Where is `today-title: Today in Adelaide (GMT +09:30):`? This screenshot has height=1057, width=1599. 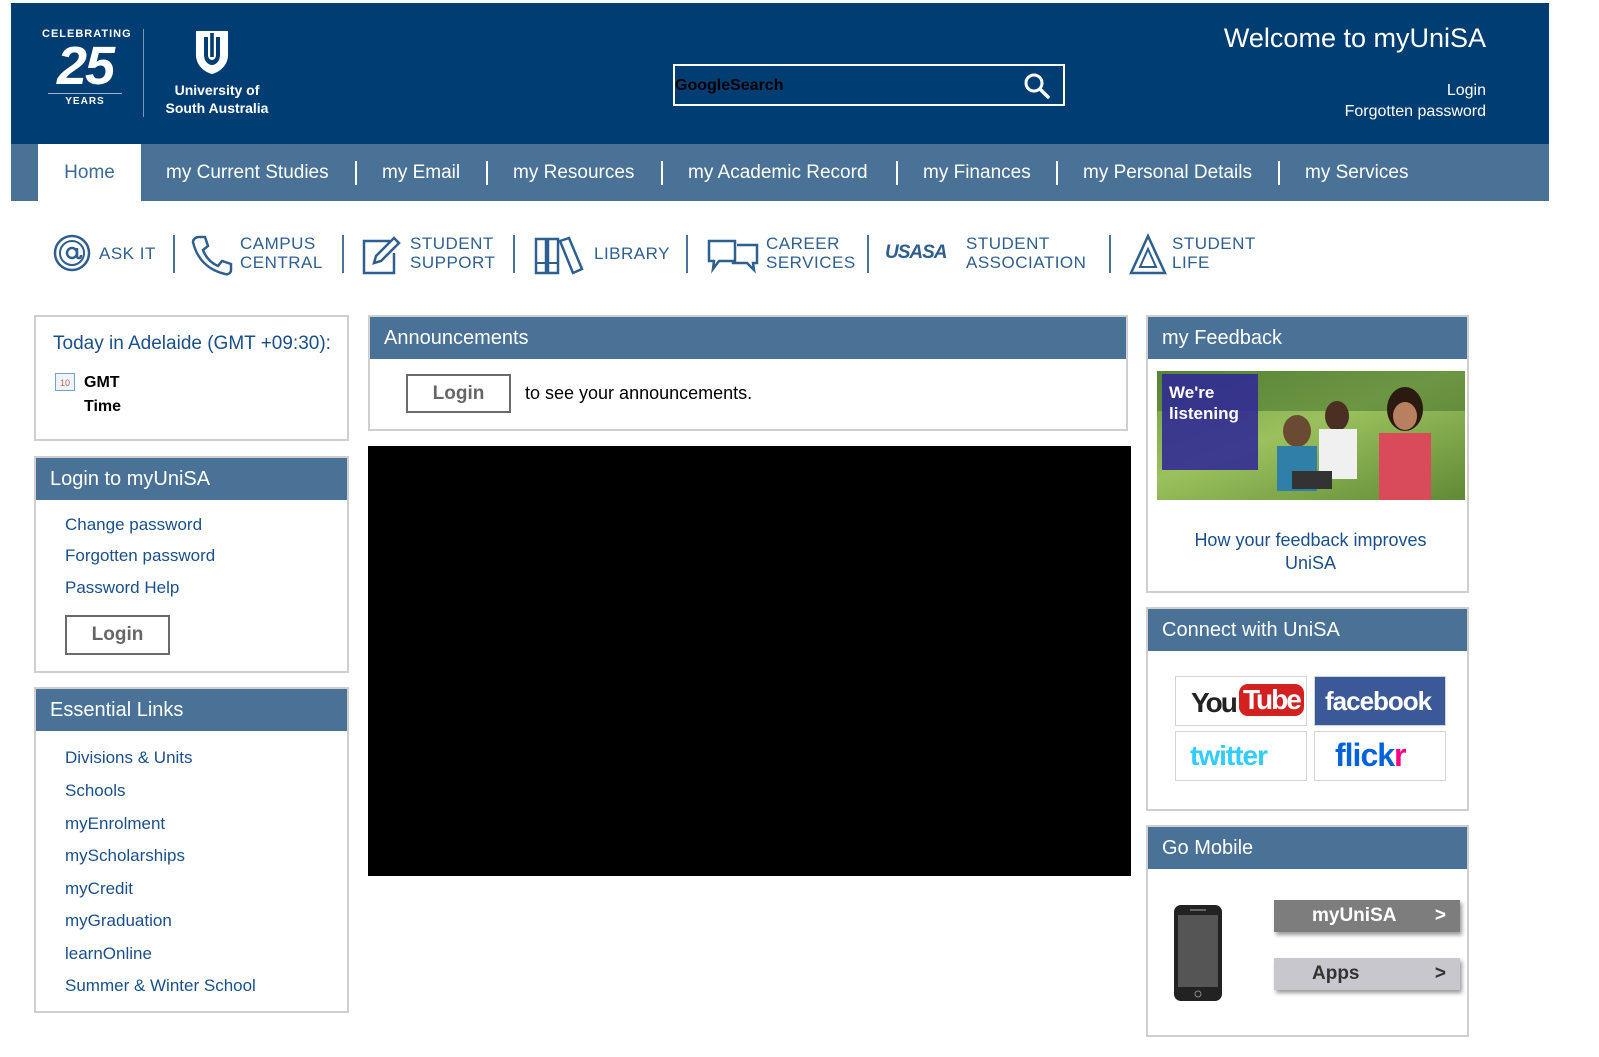 today-title: Today in Adelaide (GMT +09:30): is located at coordinates (192, 343).